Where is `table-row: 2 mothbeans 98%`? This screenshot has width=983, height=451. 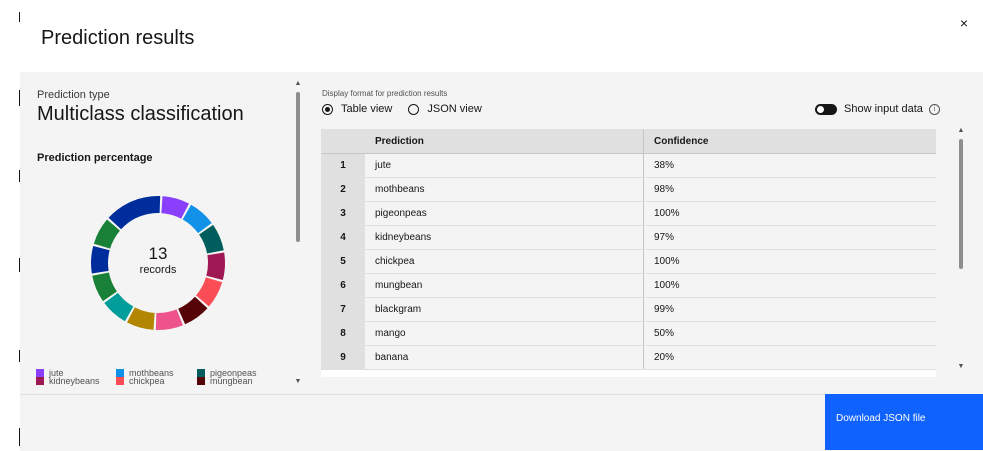
table-row: 2 mothbeans 98% is located at coordinates (628, 189).